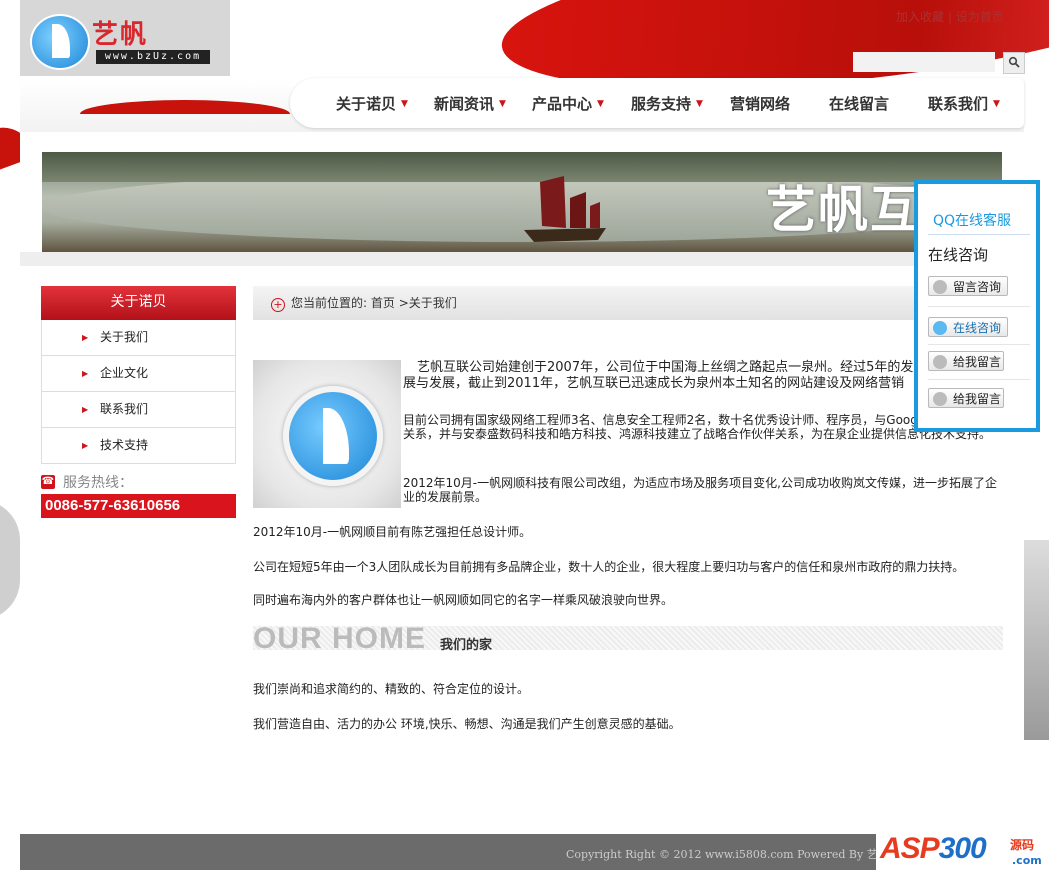  I want to click on hotline-number: 0086-577-63610656, so click(138, 506).